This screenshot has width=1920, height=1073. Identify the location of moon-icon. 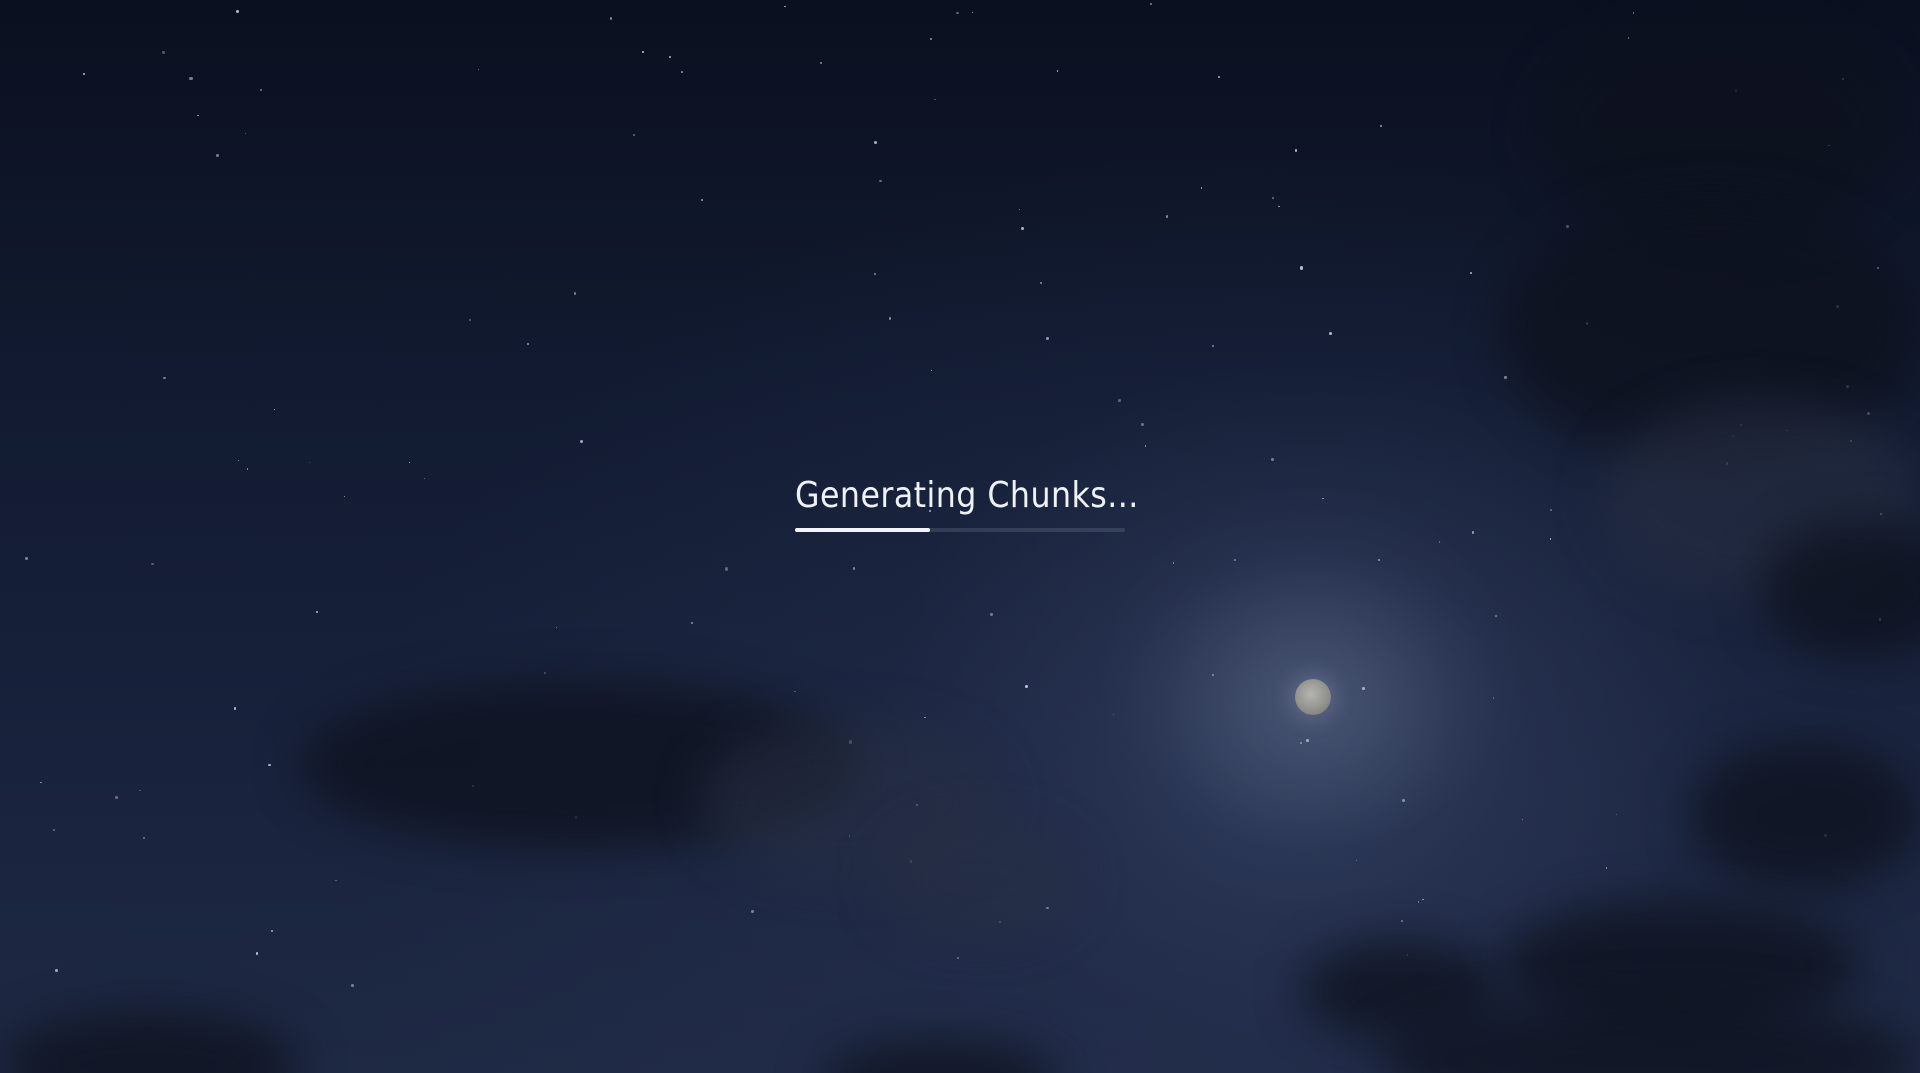
(1313, 697).